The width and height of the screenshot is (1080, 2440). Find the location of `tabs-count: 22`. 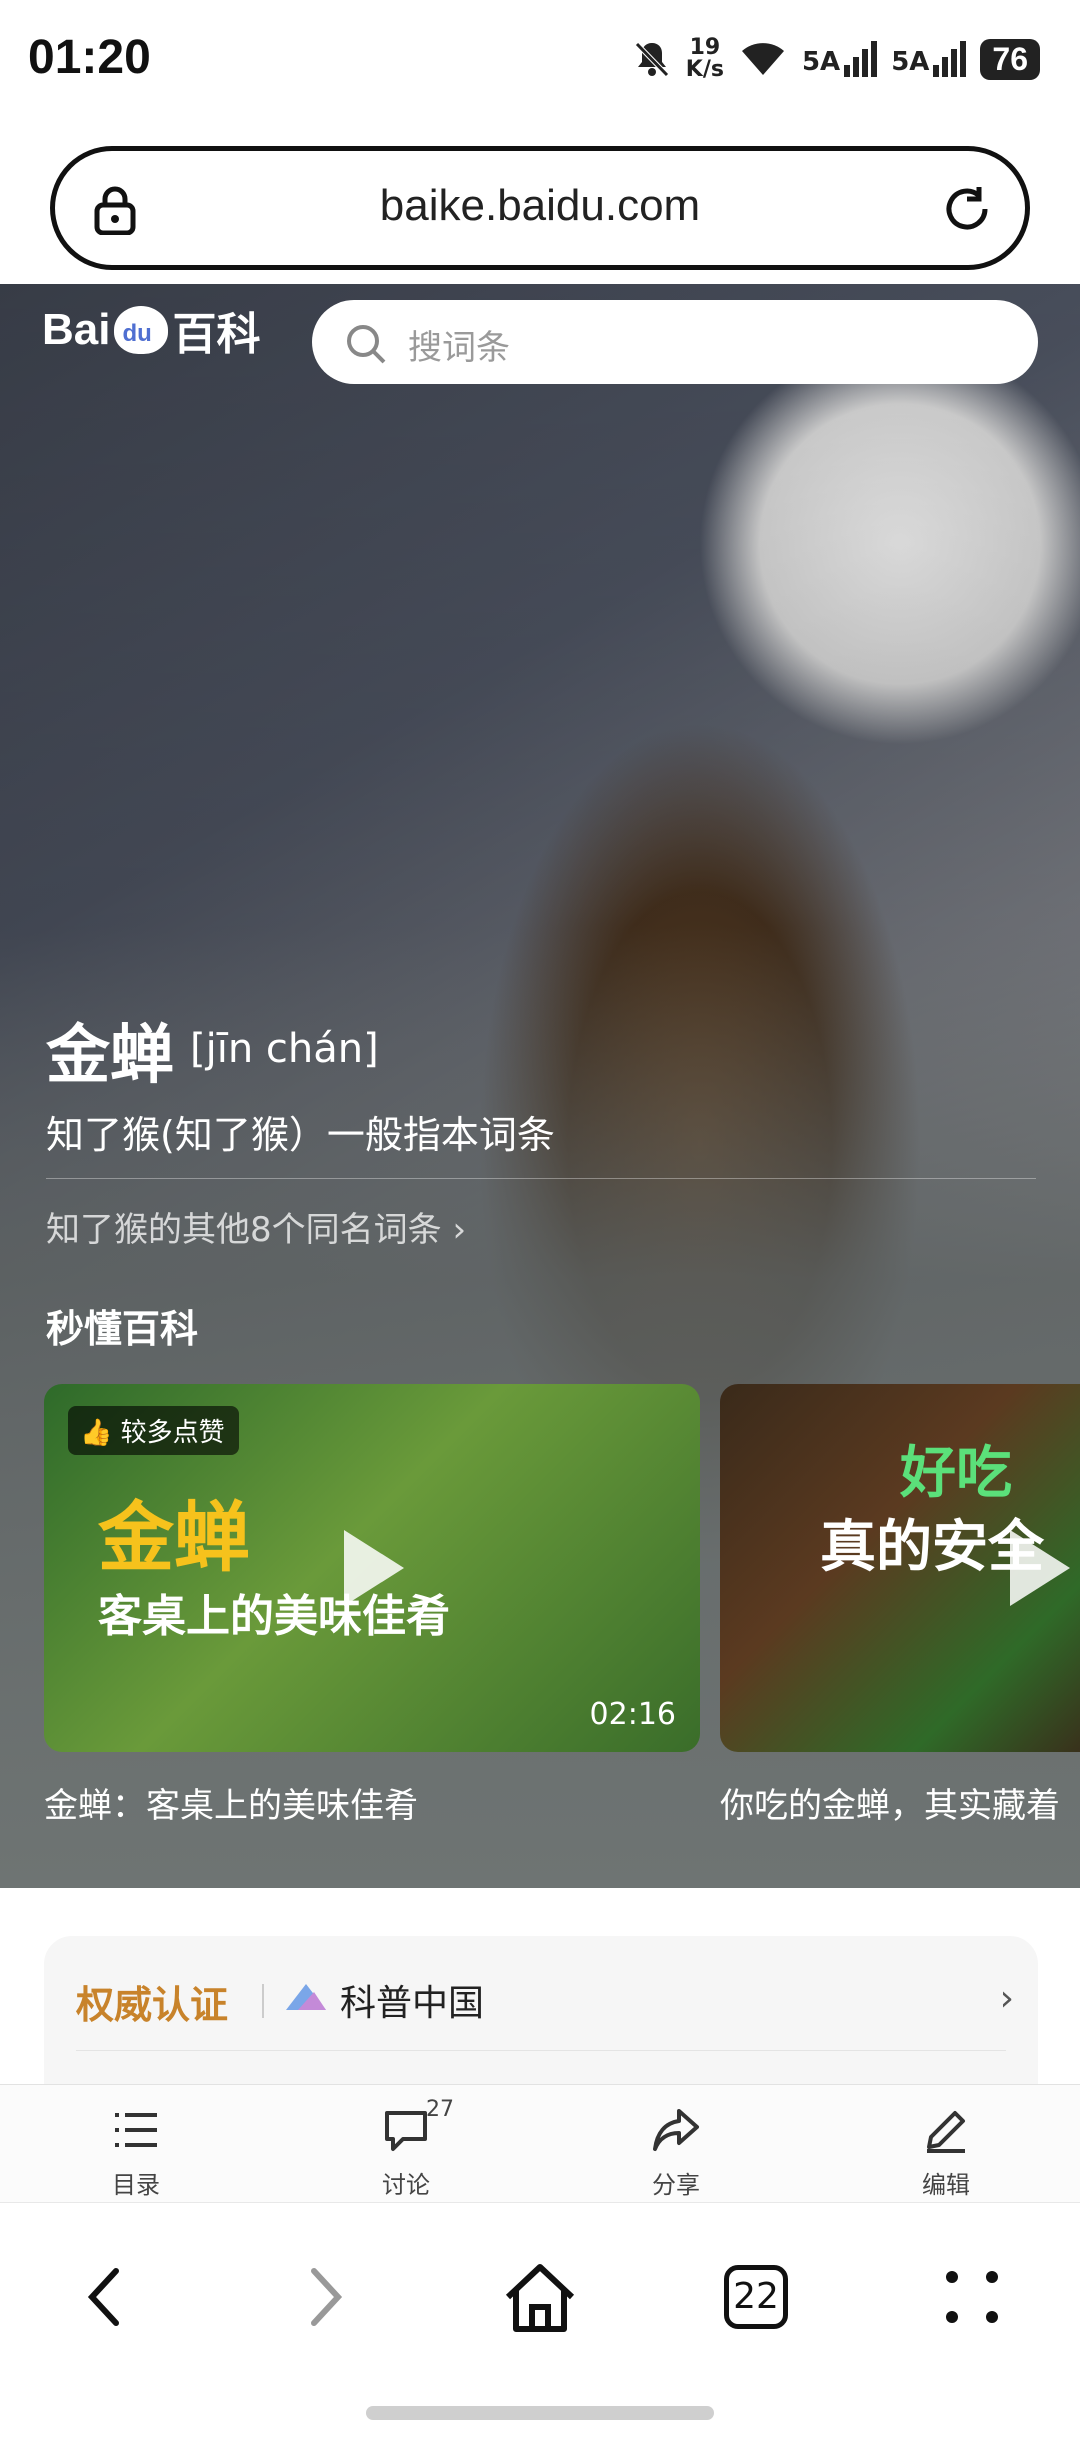

tabs-count: 22 is located at coordinates (756, 2297).